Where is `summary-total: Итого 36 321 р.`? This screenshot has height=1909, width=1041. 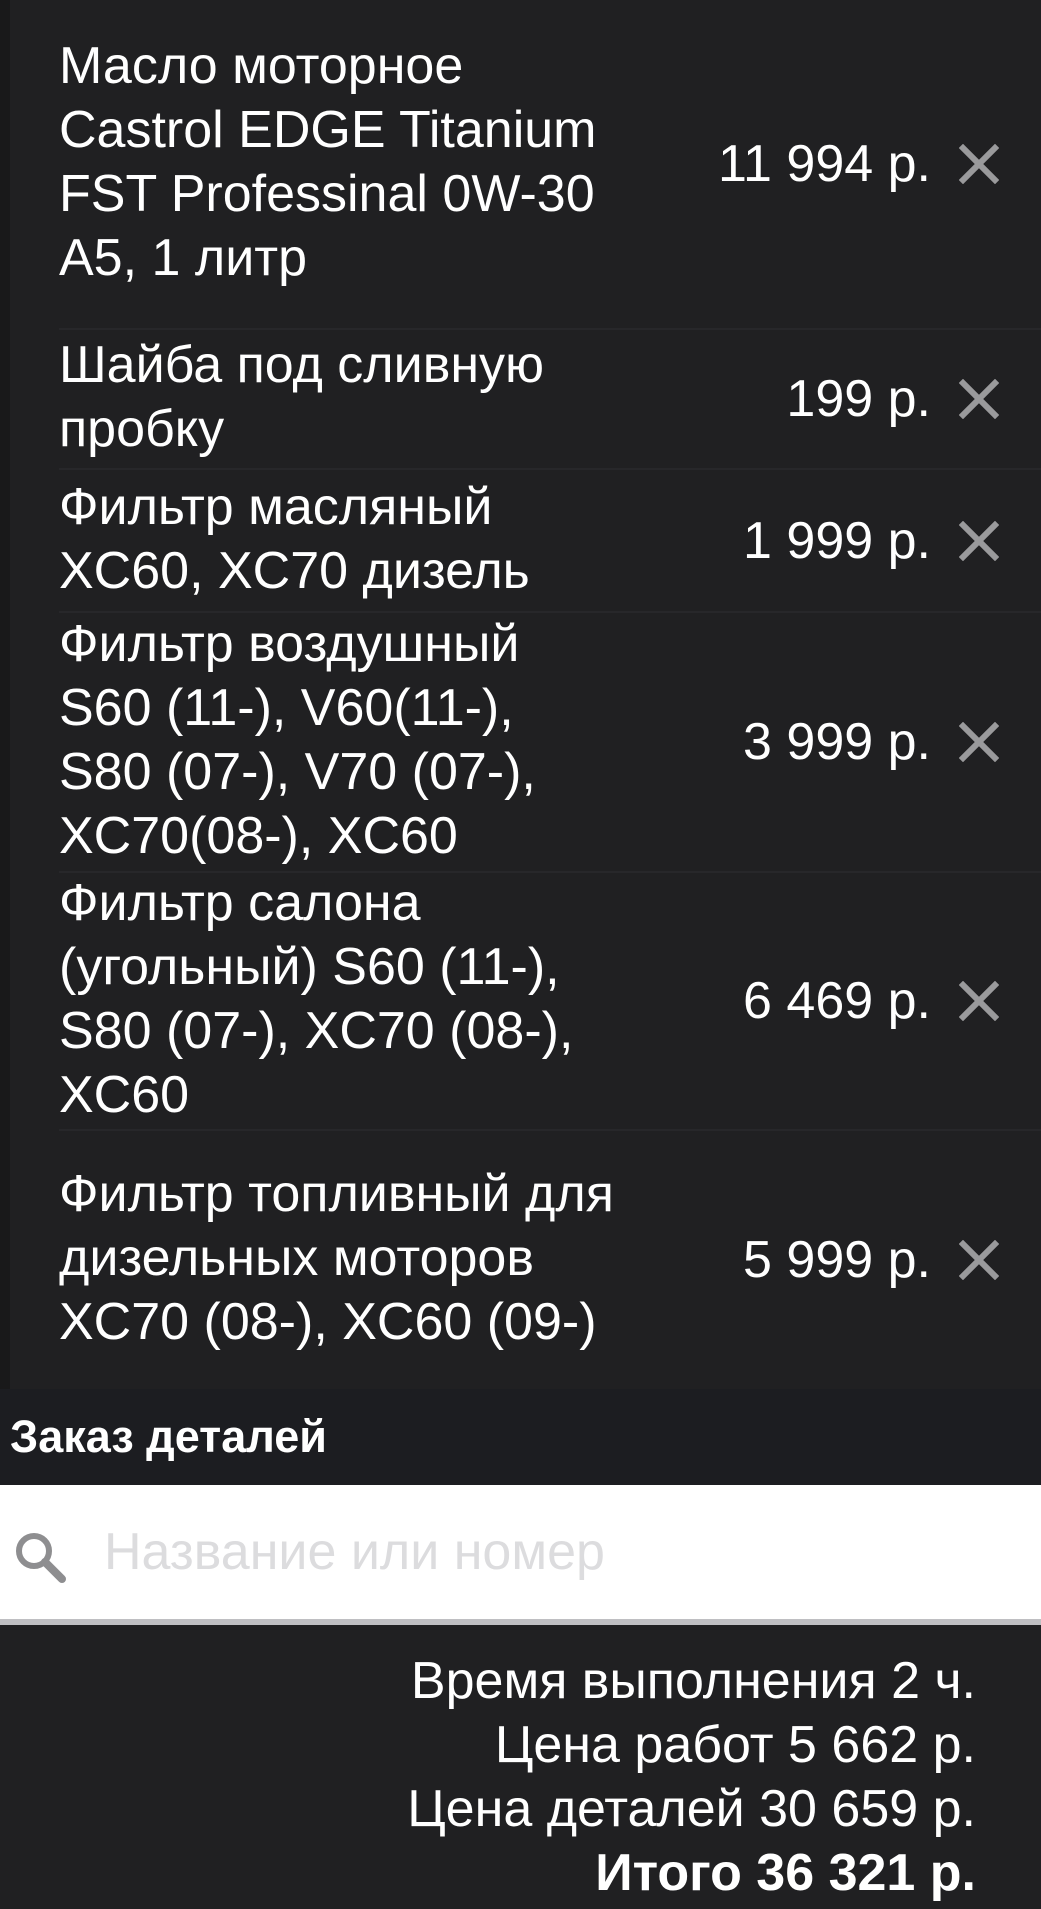
summary-total: Итого 36 321 р. is located at coordinates (785, 1873).